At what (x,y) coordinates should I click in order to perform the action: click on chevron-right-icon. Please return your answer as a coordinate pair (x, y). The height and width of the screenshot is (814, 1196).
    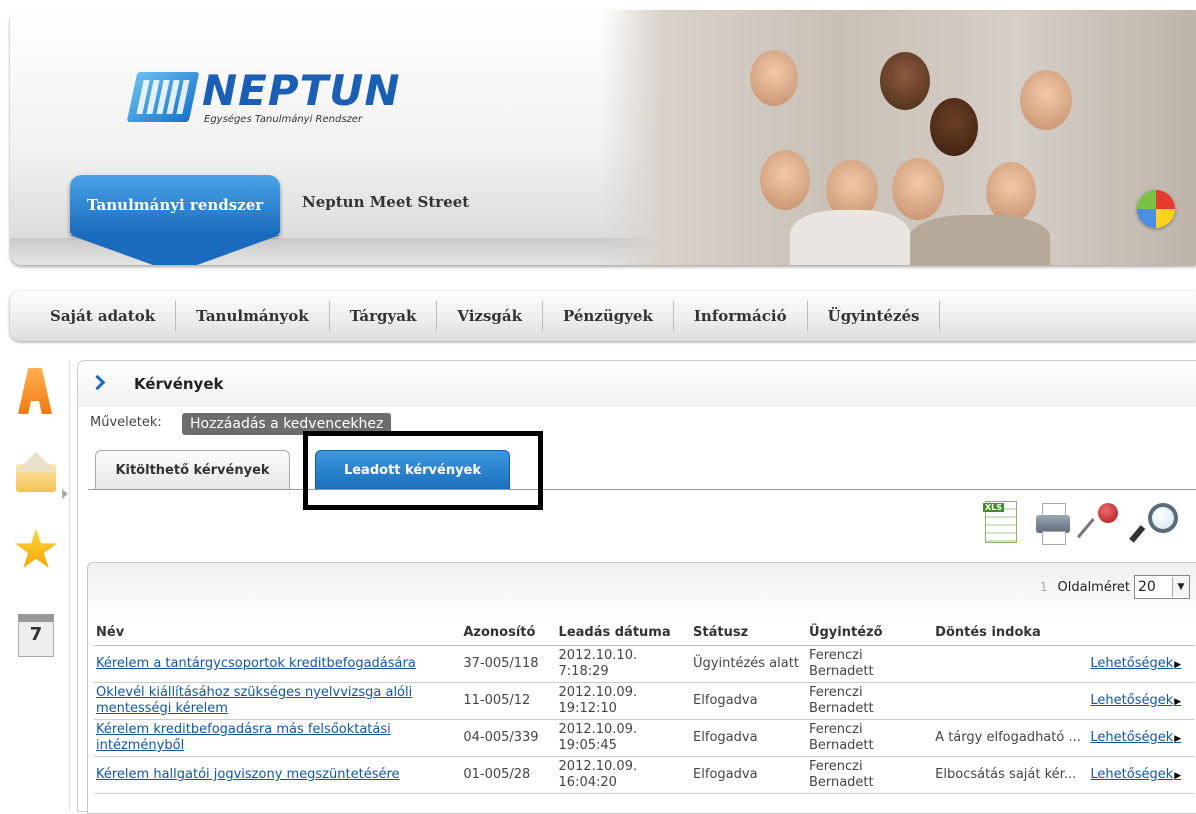
    Looking at the image, I should click on (97, 382).